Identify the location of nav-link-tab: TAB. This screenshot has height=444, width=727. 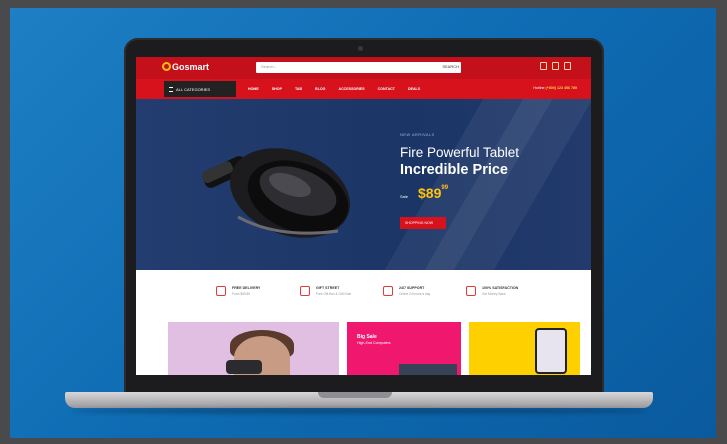
(298, 89).